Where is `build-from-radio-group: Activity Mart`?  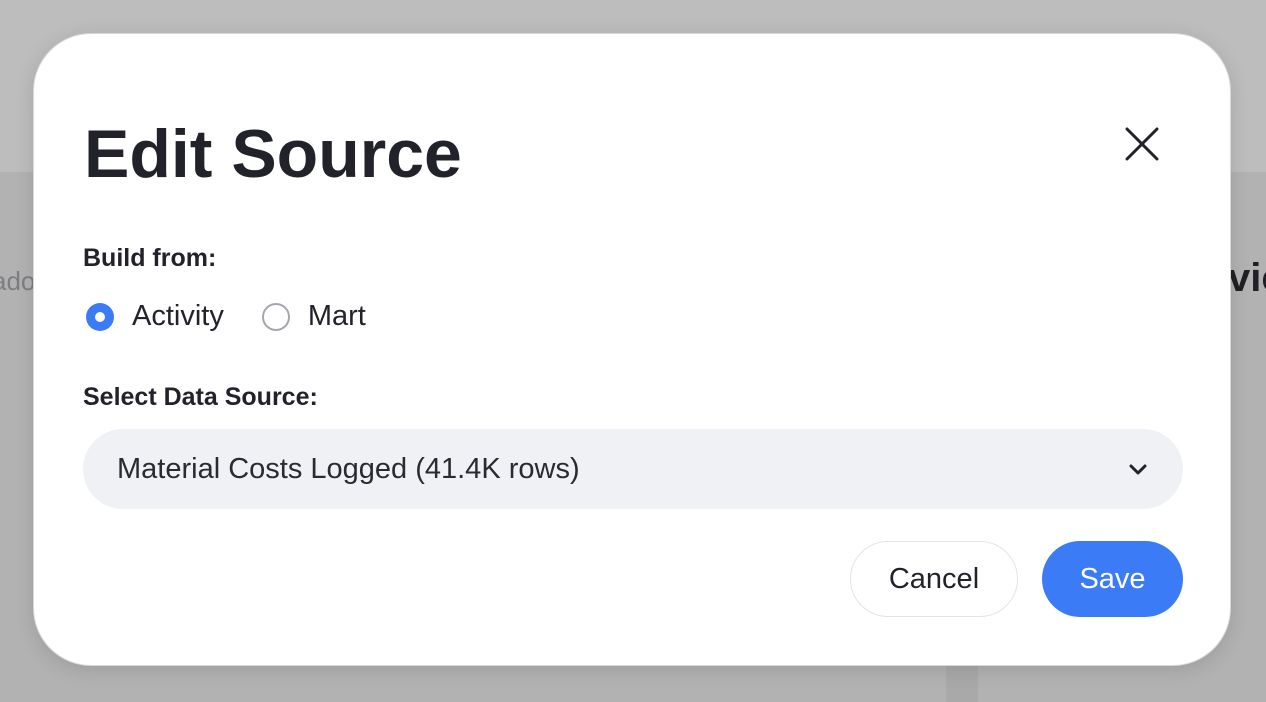
build-from-radio-group: Activity Mart is located at coordinates (245, 316).